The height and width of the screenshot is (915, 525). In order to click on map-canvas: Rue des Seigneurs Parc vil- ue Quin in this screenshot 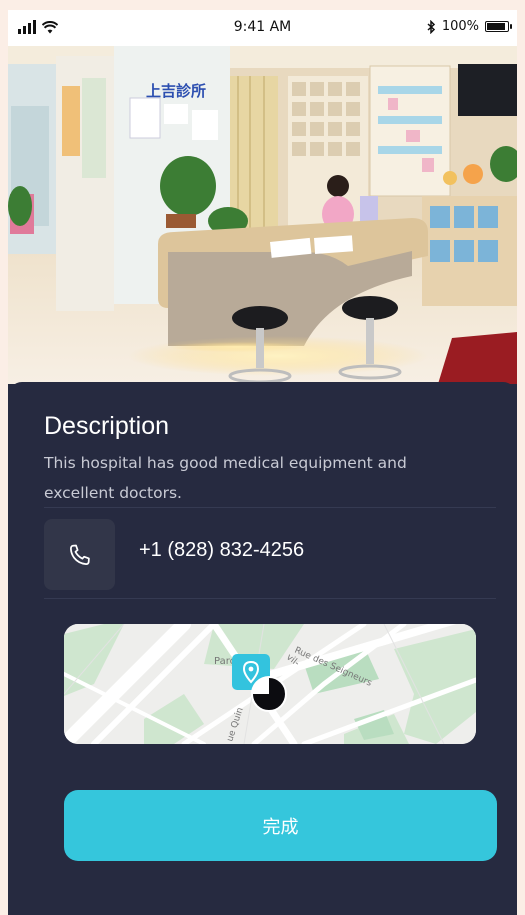, I will do `click(270, 684)`.